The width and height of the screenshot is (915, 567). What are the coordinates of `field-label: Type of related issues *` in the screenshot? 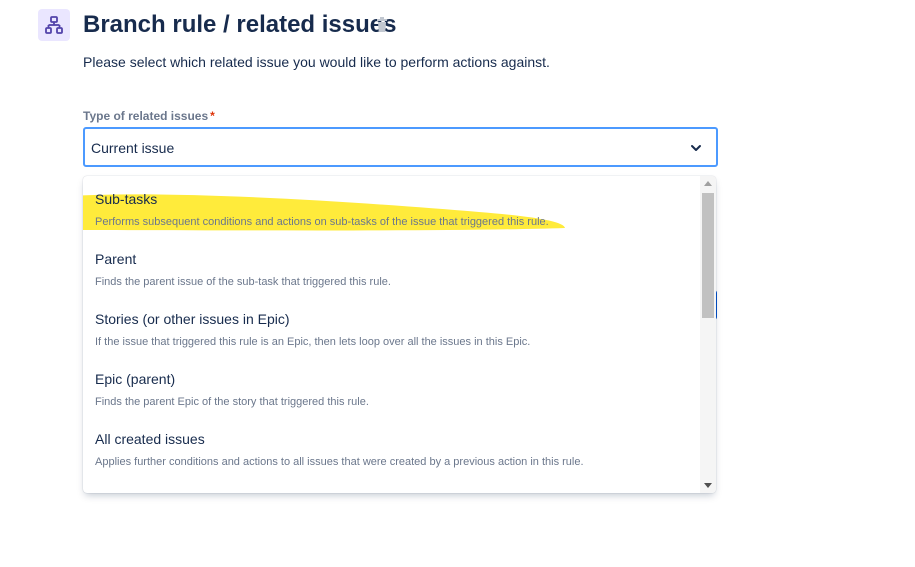 It's located at (149, 116).